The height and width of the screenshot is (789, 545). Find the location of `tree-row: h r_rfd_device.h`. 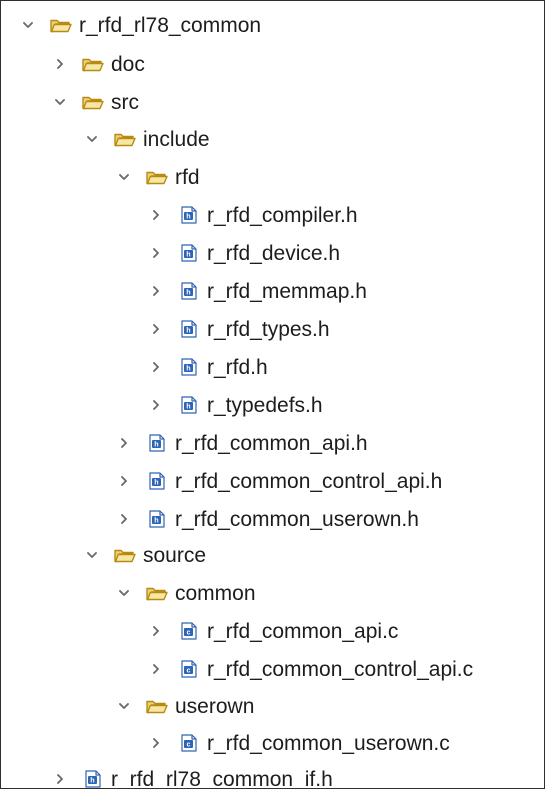

tree-row: h r_rfd_device.h is located at coordinates (243, 253).